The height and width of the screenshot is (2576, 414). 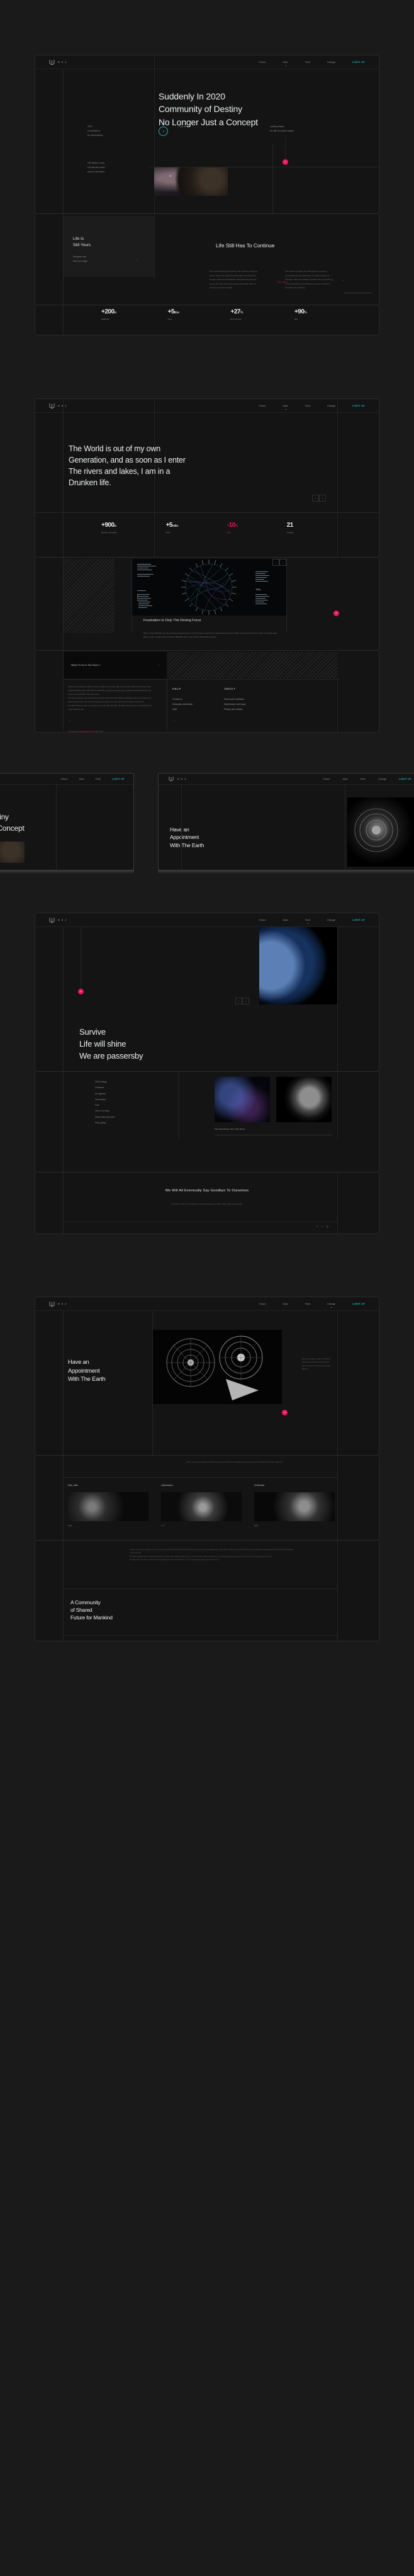 I want to click on play-label: Play once, so click(x=183, y=126).